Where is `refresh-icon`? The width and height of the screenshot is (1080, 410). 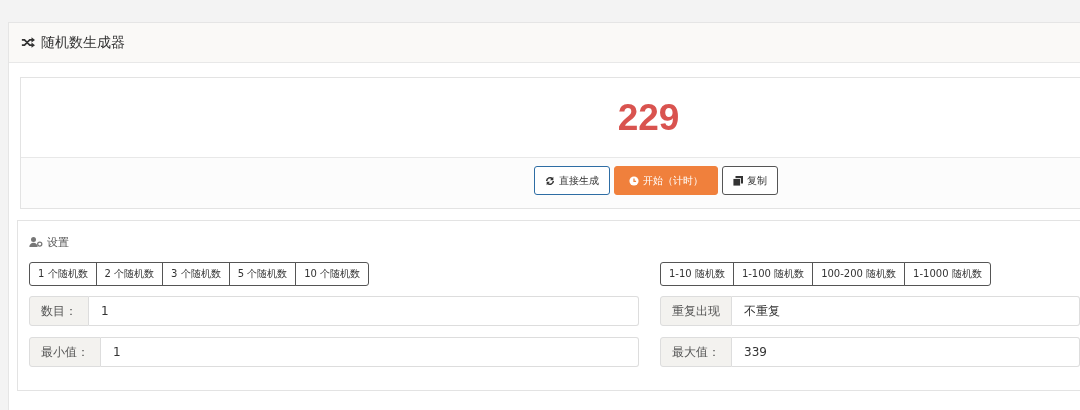
refresh-icon is located at coordinates (550, 180).